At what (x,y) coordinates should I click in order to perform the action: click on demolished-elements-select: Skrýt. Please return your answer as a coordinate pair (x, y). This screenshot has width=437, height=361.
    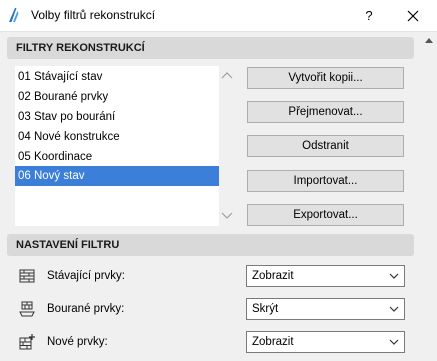
    Looking at the image, I should click on (325, 309).